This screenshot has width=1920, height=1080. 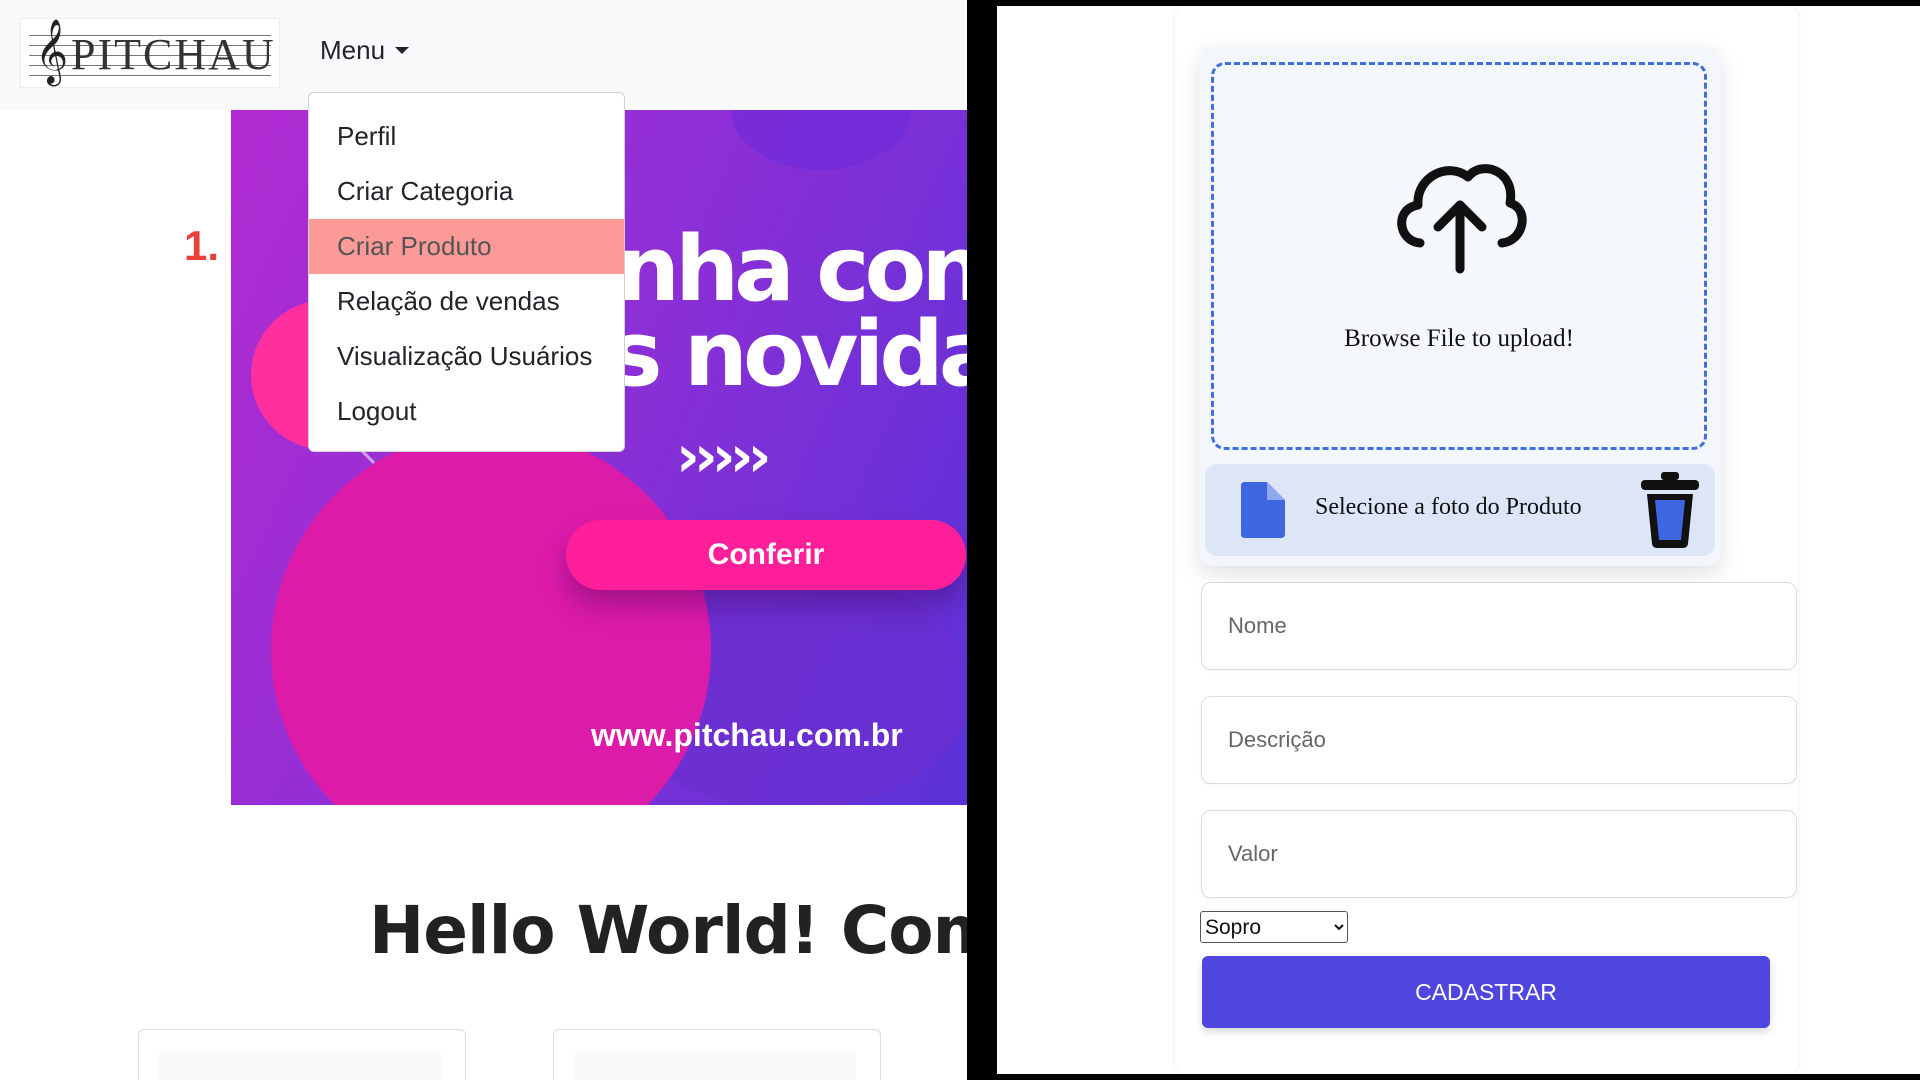 I want to click on selected-file-bar: Selecione a foto do Produto, so click(x=1460, y=510).